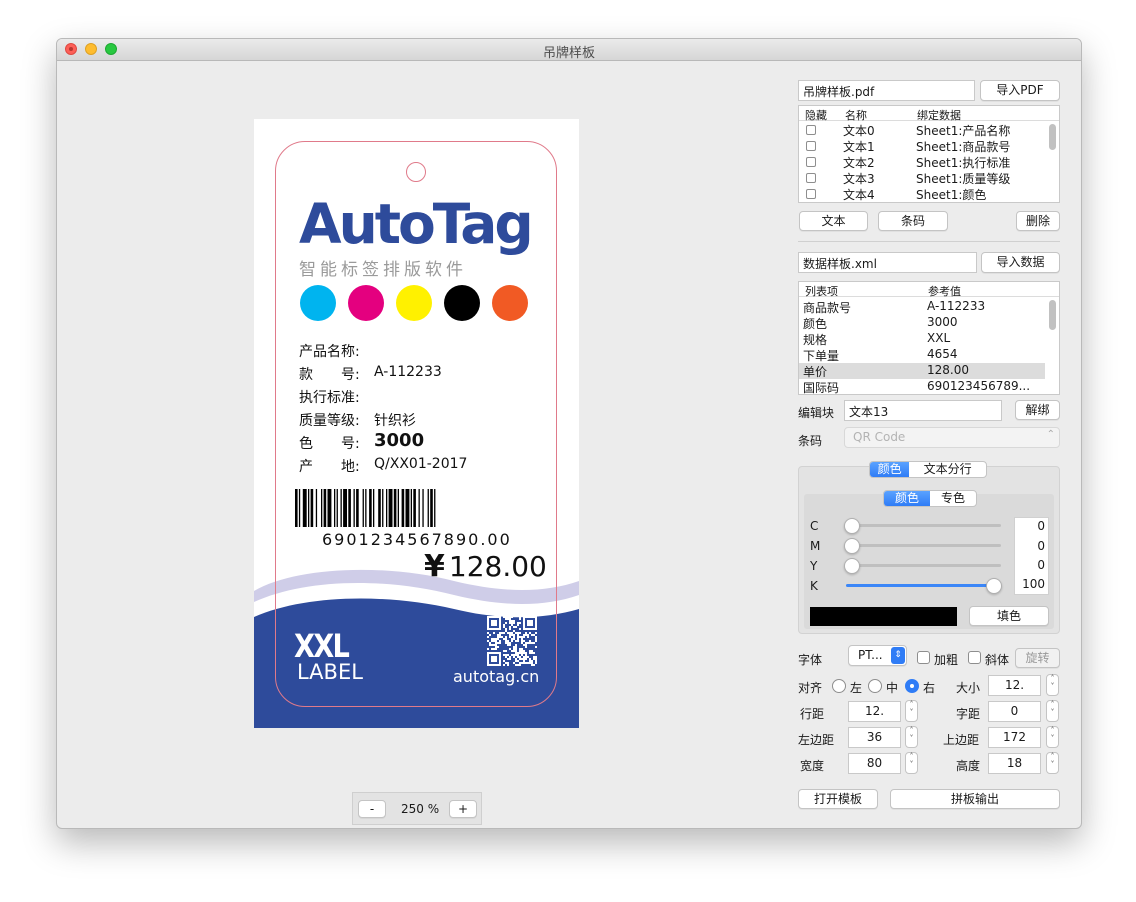  Describe the element at coordinates (833, 221) in the screenshot. I see `add-text-button: 文本` at that location.